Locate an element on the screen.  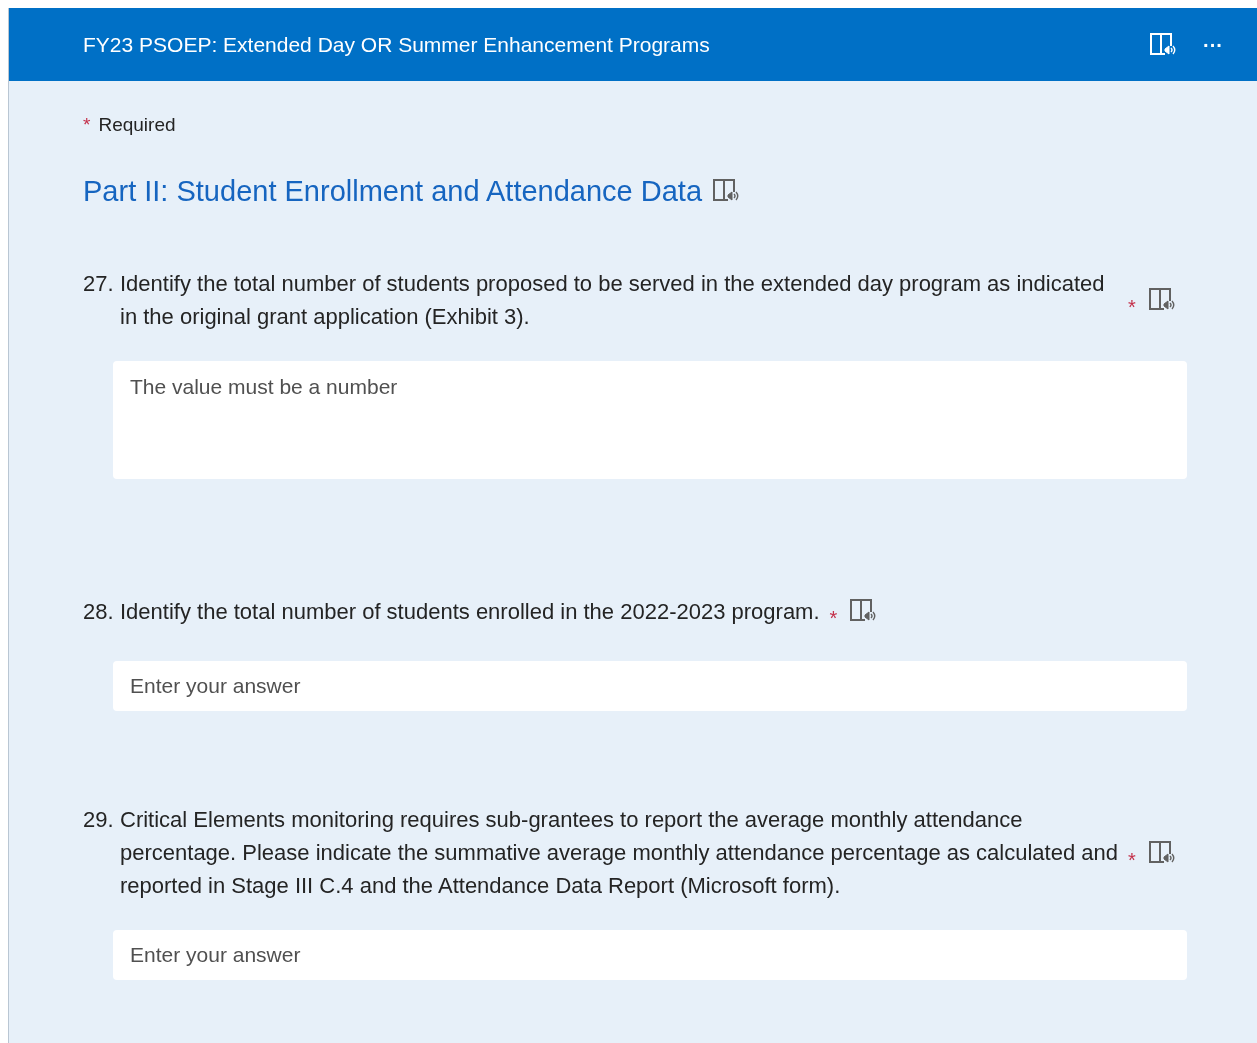
section-title: Part II: Student Enrollment and Attendance Data is located at coordinates (393, 191).